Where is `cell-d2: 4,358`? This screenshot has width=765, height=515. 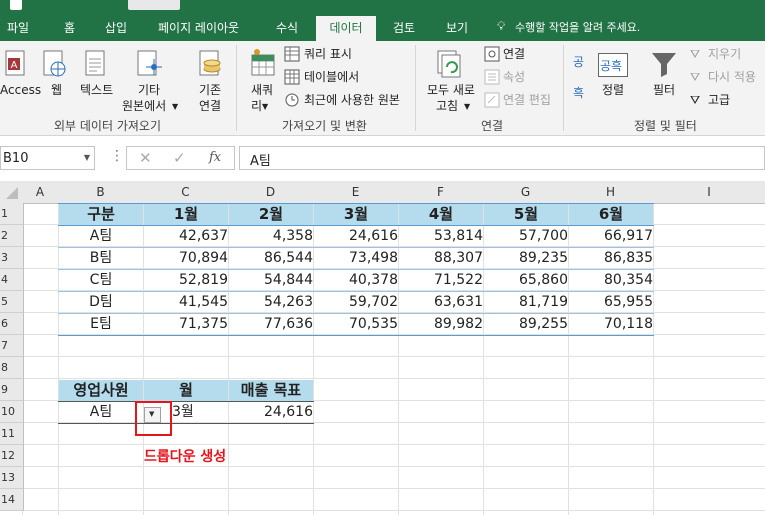
cell-d2: 4,358 is located at coordinates (275, 236).